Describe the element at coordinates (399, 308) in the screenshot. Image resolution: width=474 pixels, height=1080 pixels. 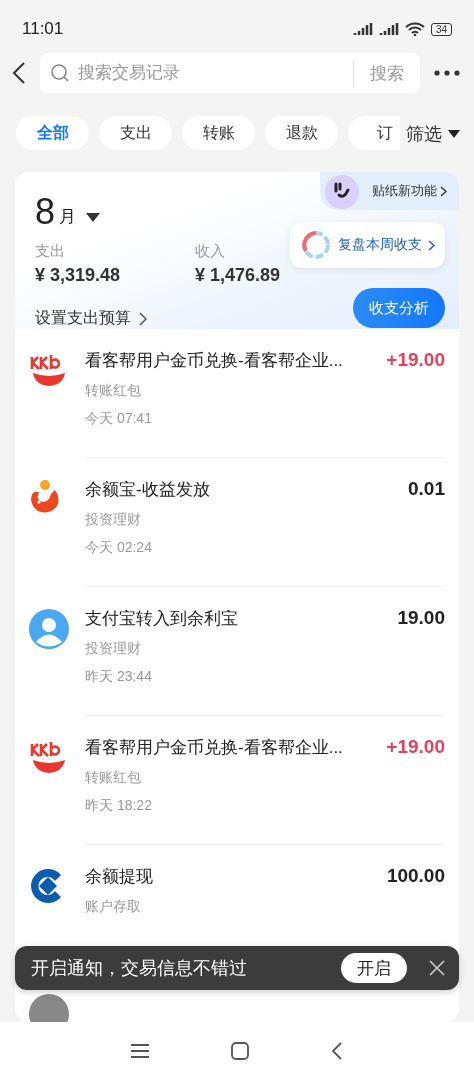
I see `analysis-button: 收支分析` at that location.